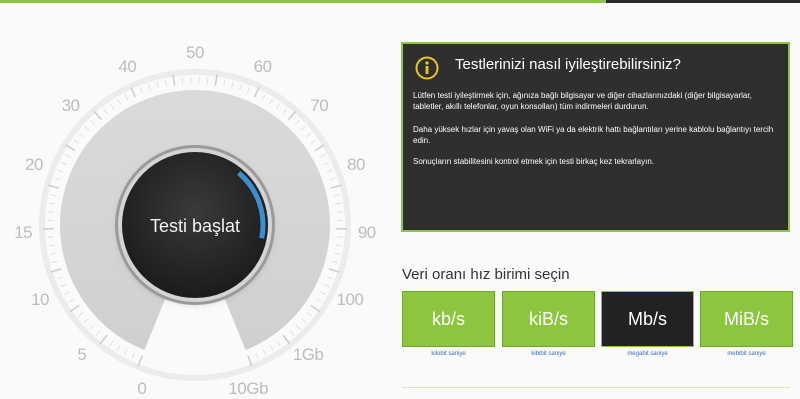 This screenshot has height=399, width=800. I want to click on gauge-scale-label: 60, so click(263, 67).